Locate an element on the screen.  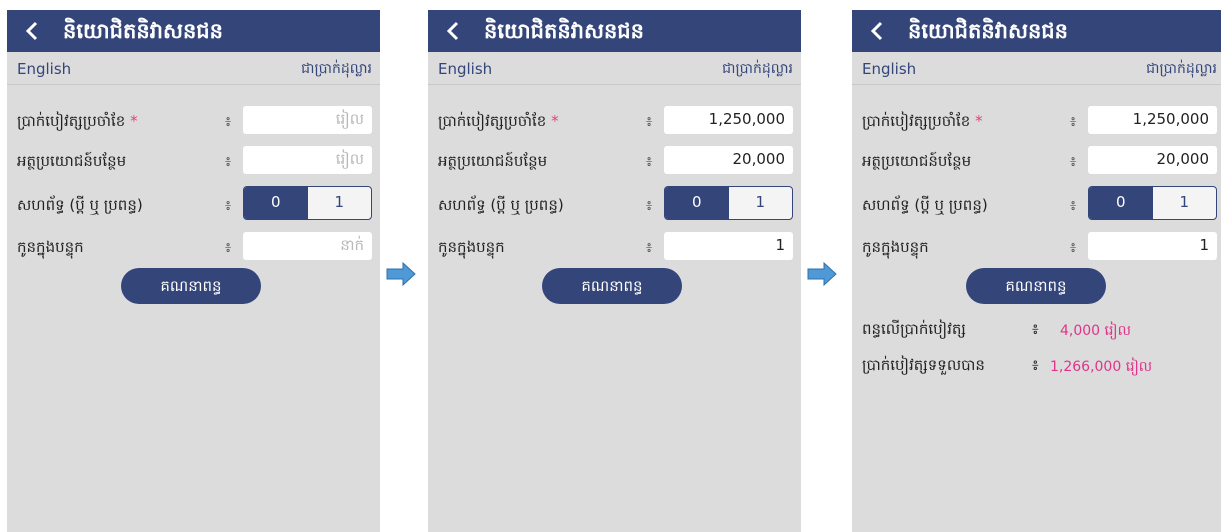
fringe-row: អត្ថប្រយោជន៍បន្ថែម ៖ រៀល is located at coordinates (193, 161).